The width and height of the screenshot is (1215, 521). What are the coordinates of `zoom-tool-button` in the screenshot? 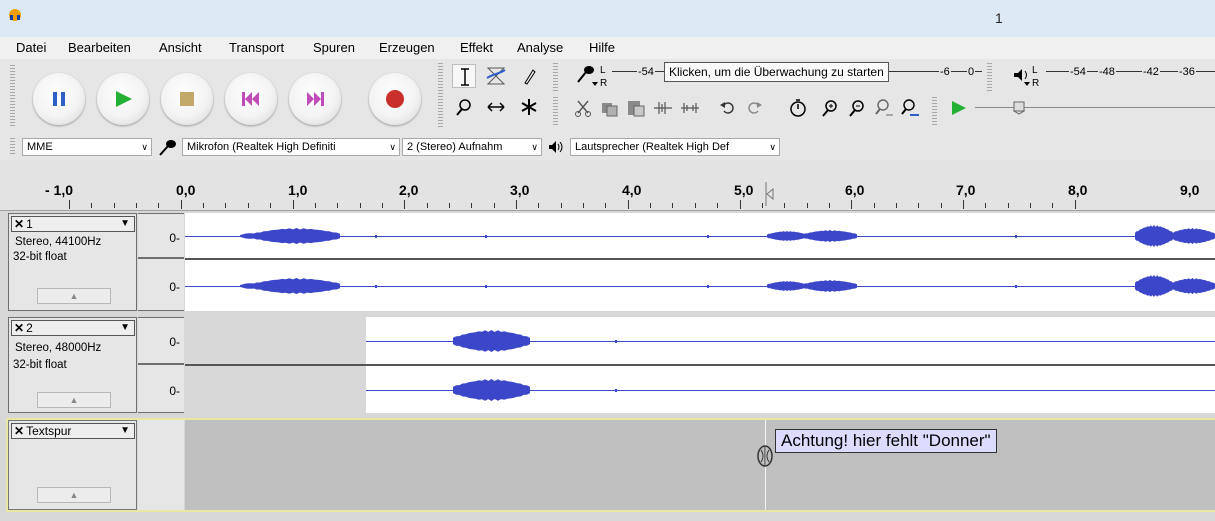 It's located at (464, 107).